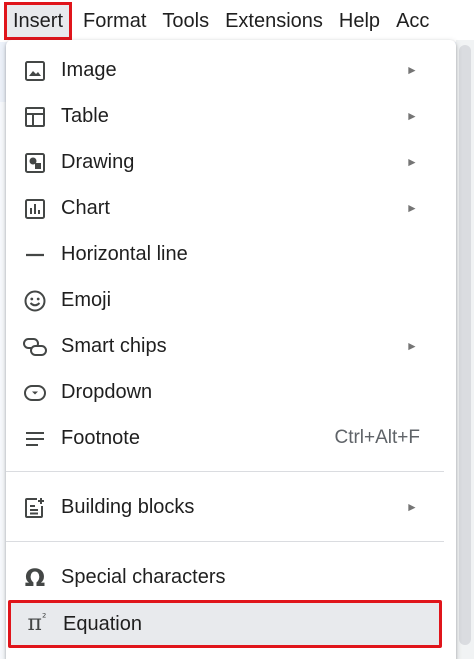 Image resolution: width=474 pixels, height=659 pixels. Describe the element at coordinates (465, 345) in the screenshot. I see `scrollbar-thumb` at that location.